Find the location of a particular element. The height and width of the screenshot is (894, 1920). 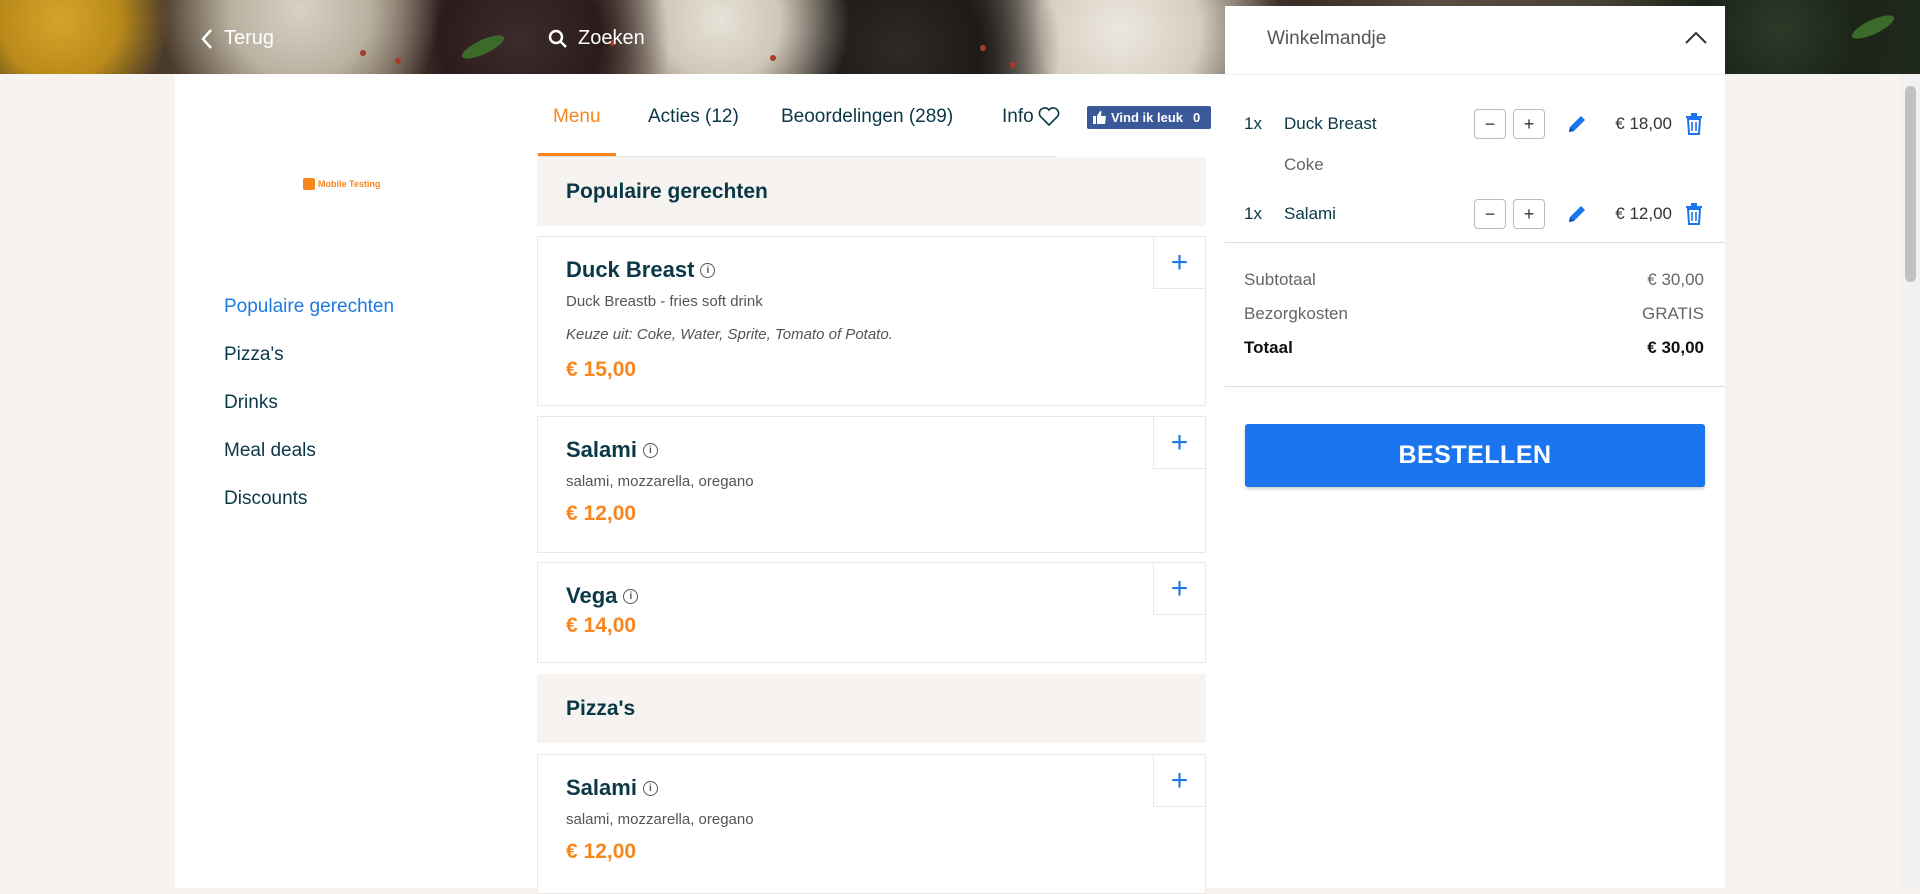

page-scrollbar is located at coordinates (1910, 481).